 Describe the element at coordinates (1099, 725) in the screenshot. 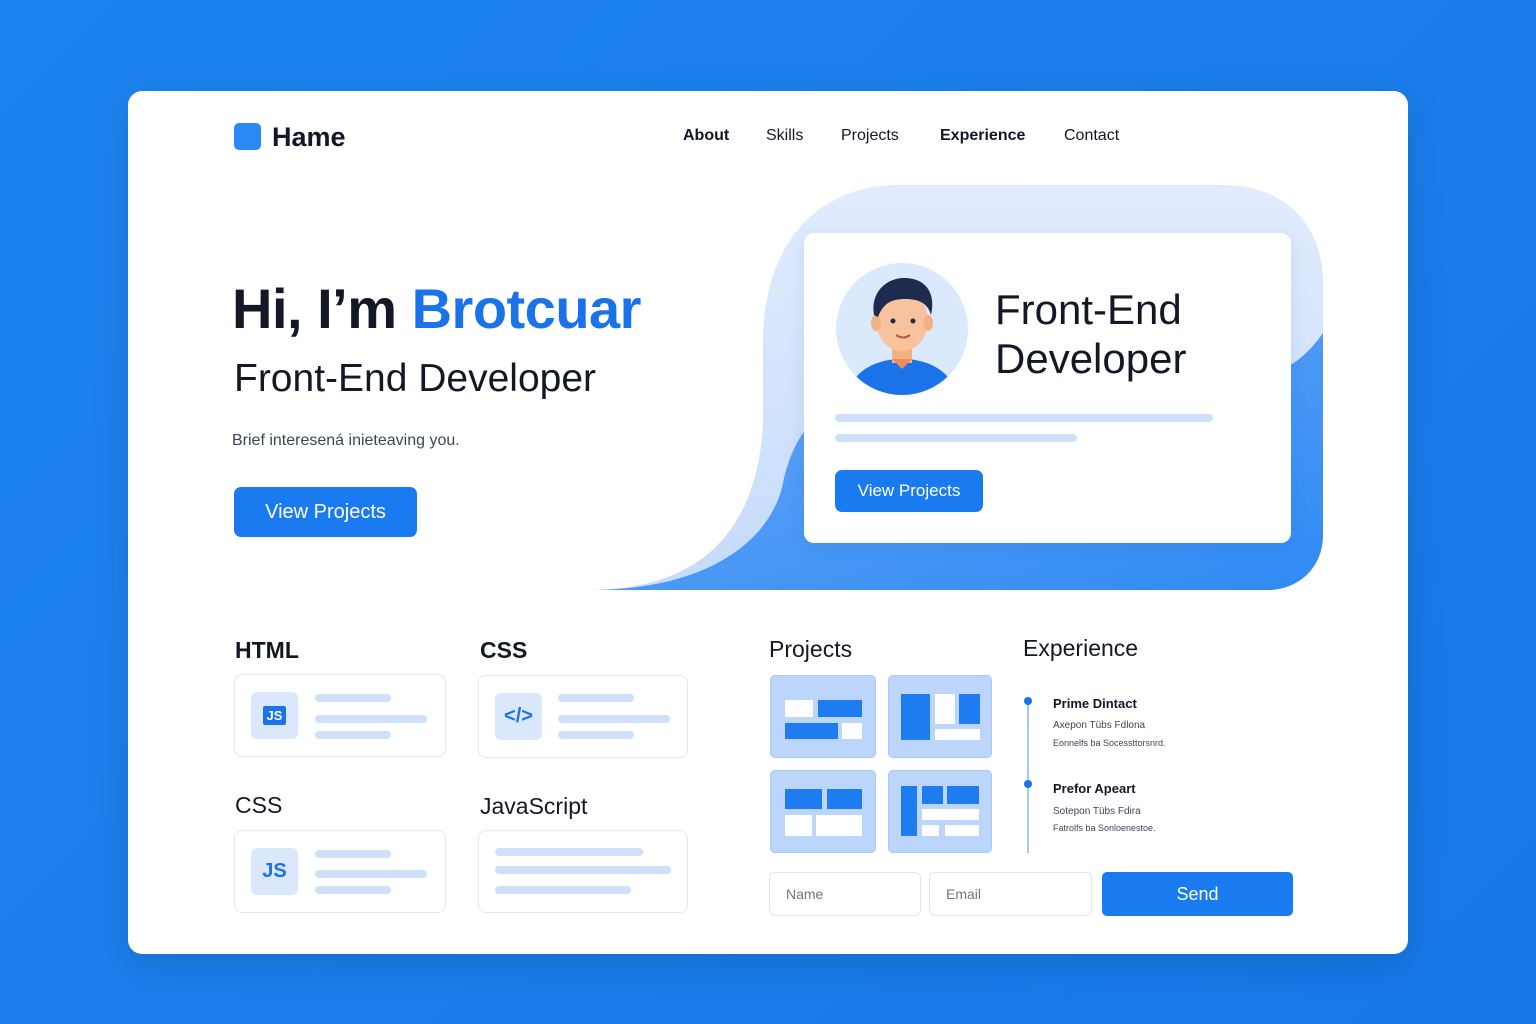

I see `experience-entry-line: Axepon Tübs Fdlona` at that location.